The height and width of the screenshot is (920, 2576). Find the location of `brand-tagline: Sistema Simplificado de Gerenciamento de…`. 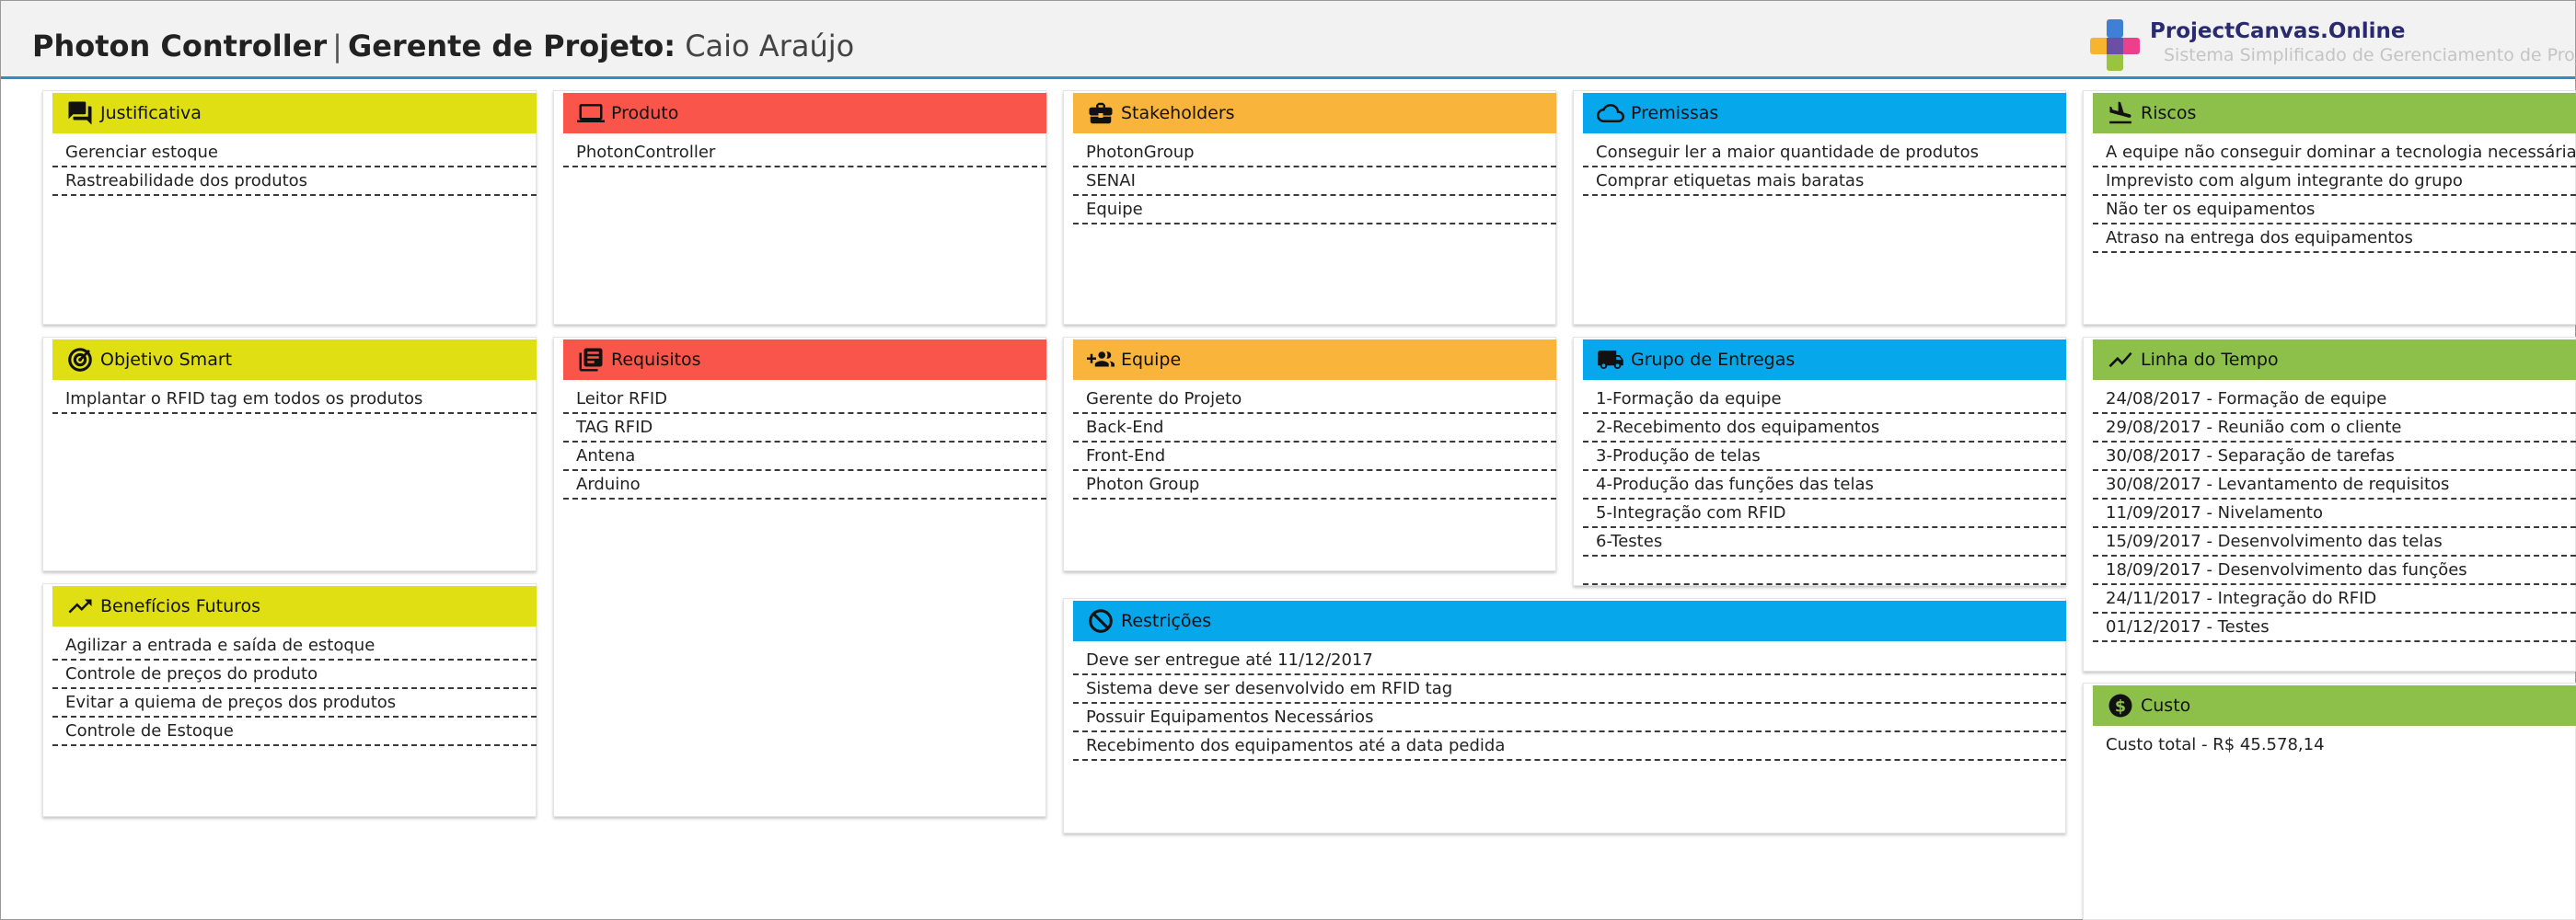

brand-tagline: Sistema Simplificado de Gerenciamento de… is located at coordinates (2370, 55).